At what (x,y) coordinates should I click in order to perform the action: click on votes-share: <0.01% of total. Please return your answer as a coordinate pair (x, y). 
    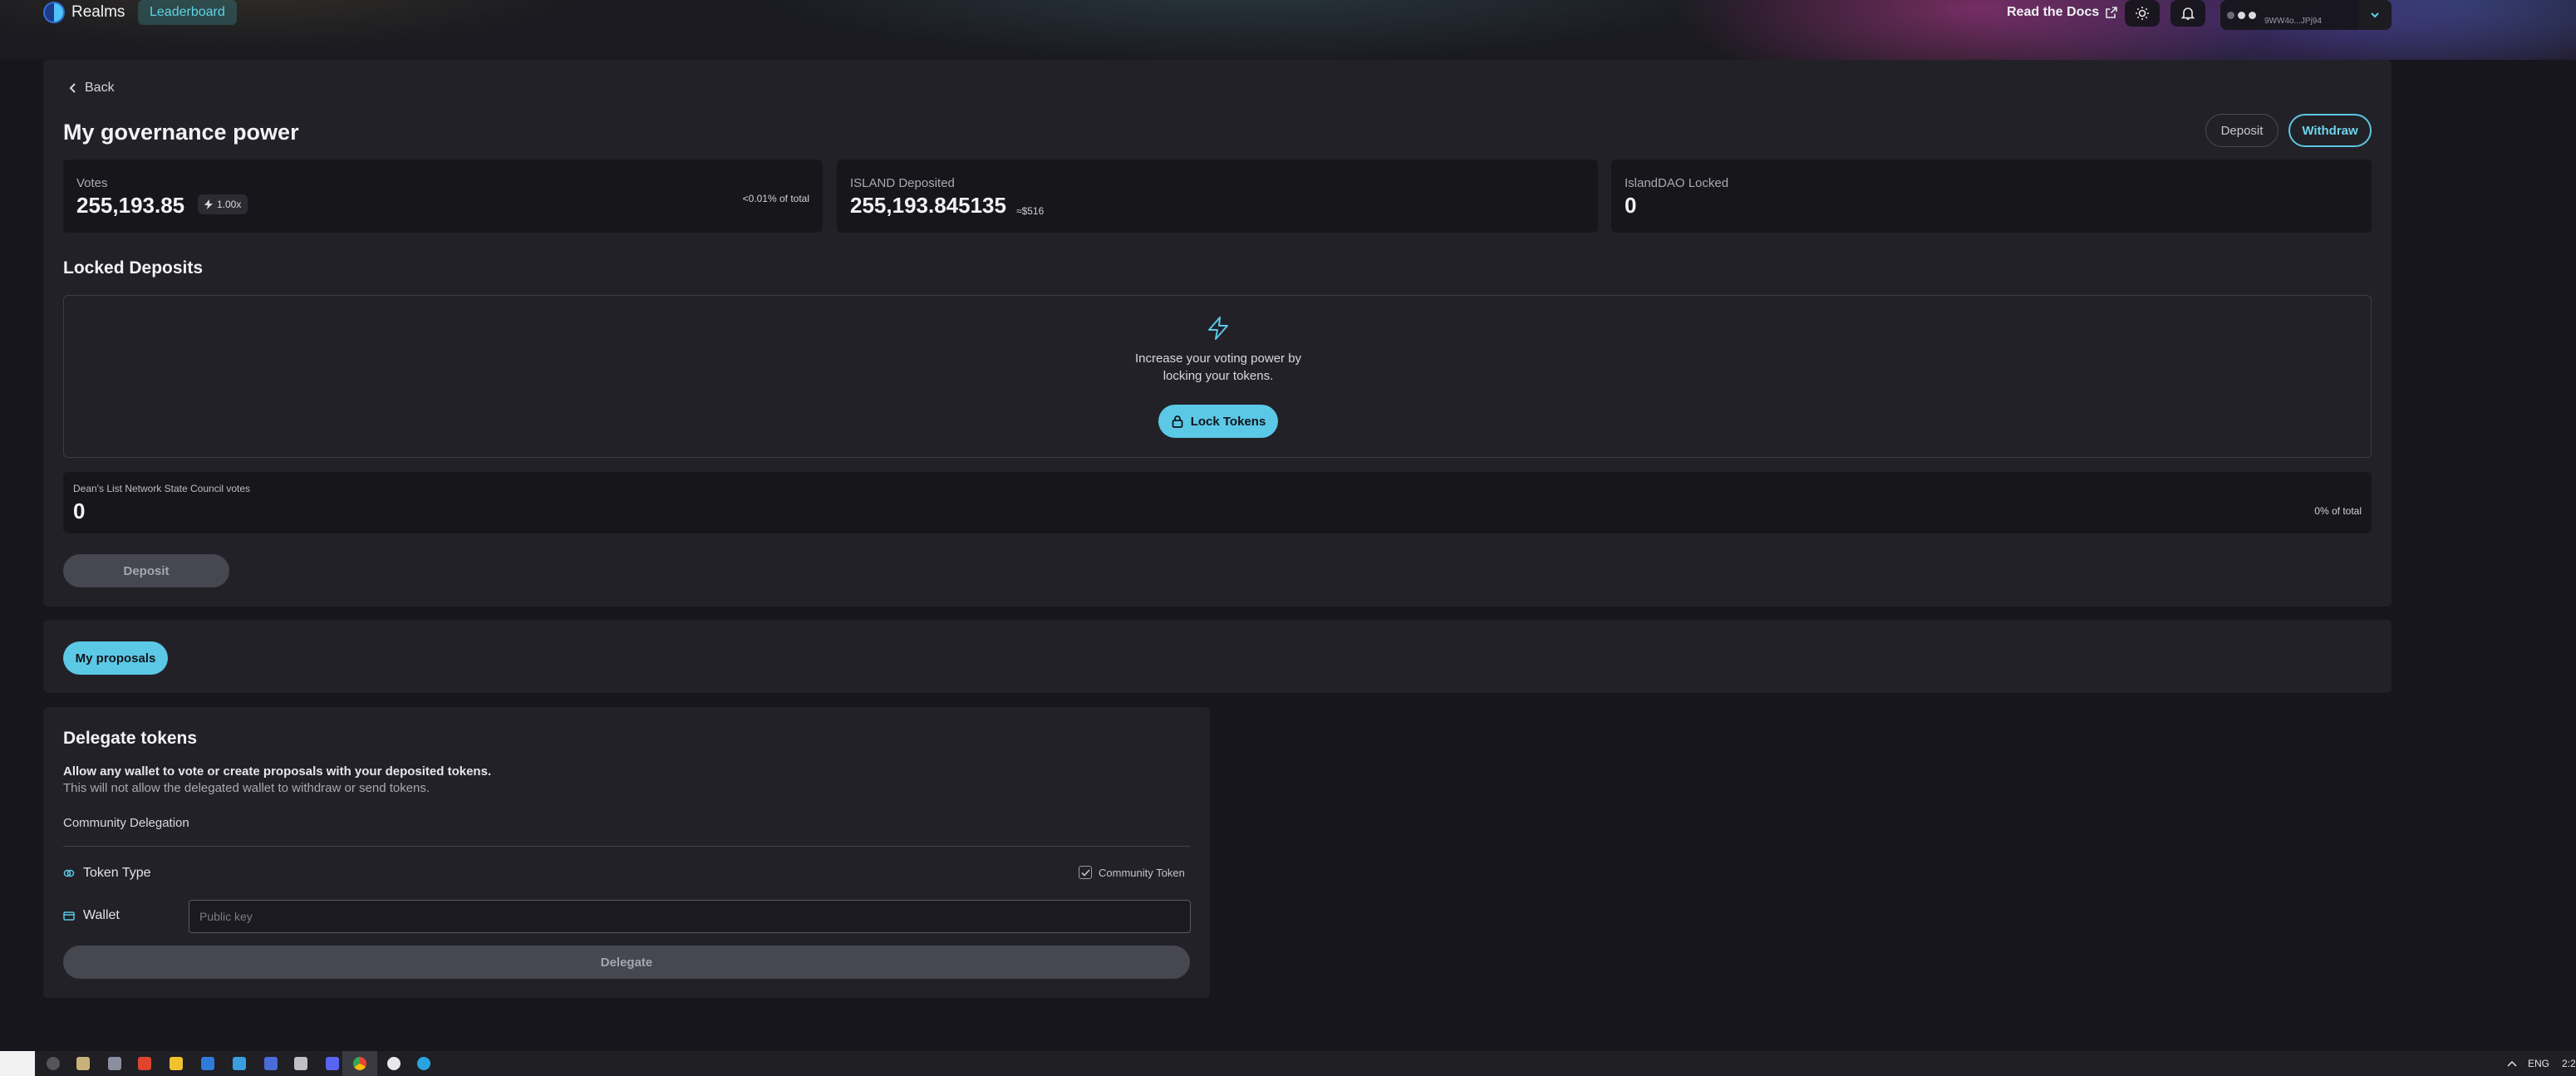
    Looking at the image, I should click on (775, 198).